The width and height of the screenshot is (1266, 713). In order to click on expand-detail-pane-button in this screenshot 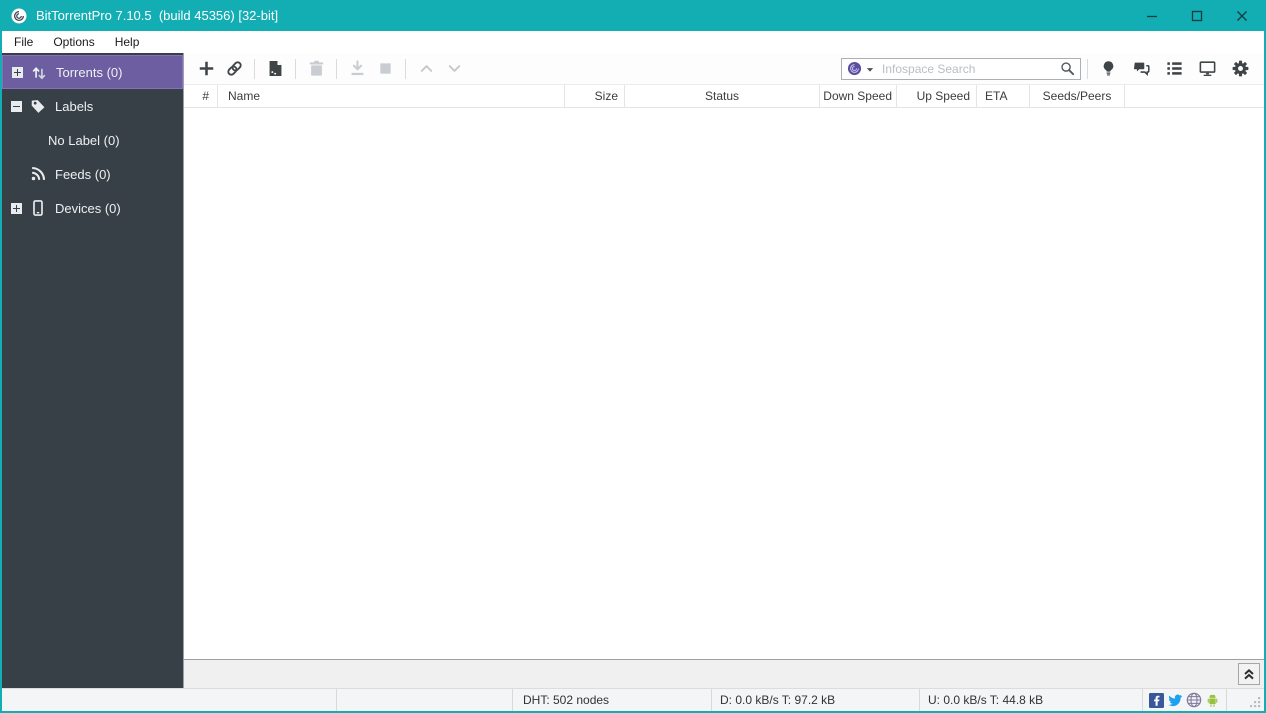, I will do `click(1249, 674)`.